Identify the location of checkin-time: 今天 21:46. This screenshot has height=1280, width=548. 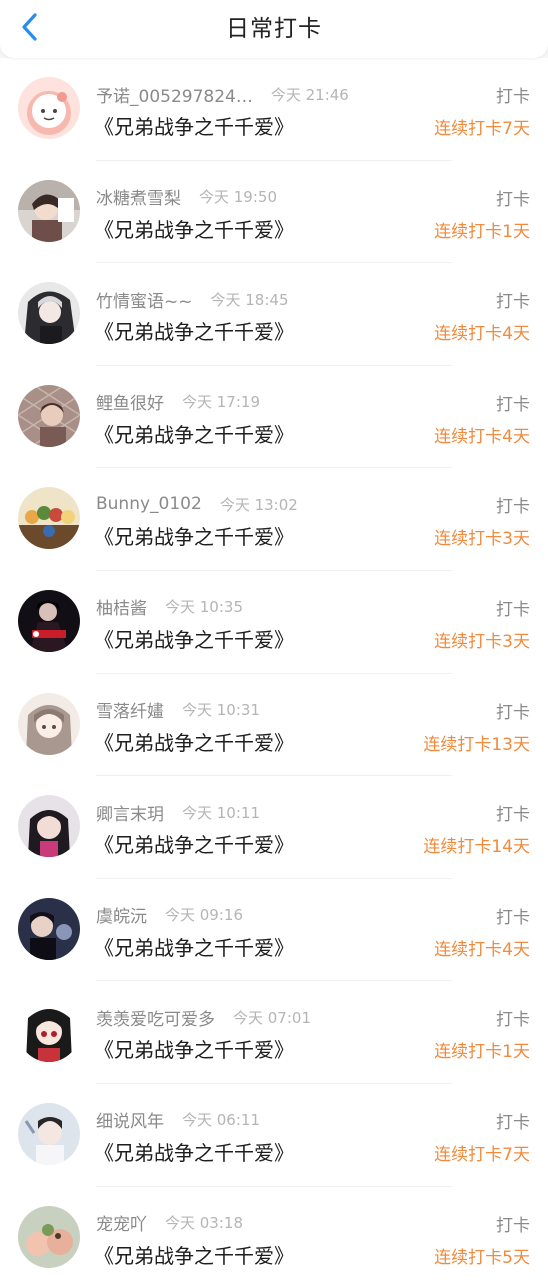
(309, 94).